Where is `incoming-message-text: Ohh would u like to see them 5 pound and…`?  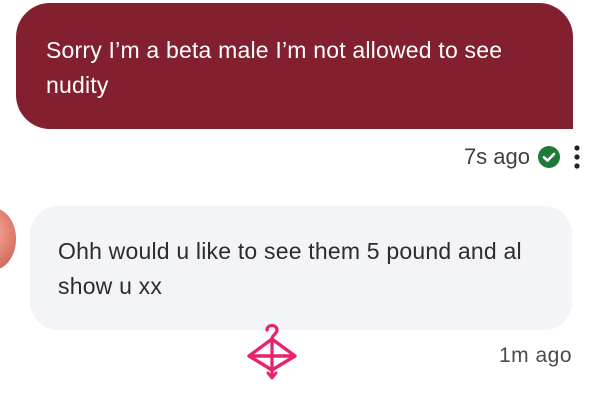 incoming-message-text: Ohh would u like to see them 5 pound and… is located at coordinates (290, 268).